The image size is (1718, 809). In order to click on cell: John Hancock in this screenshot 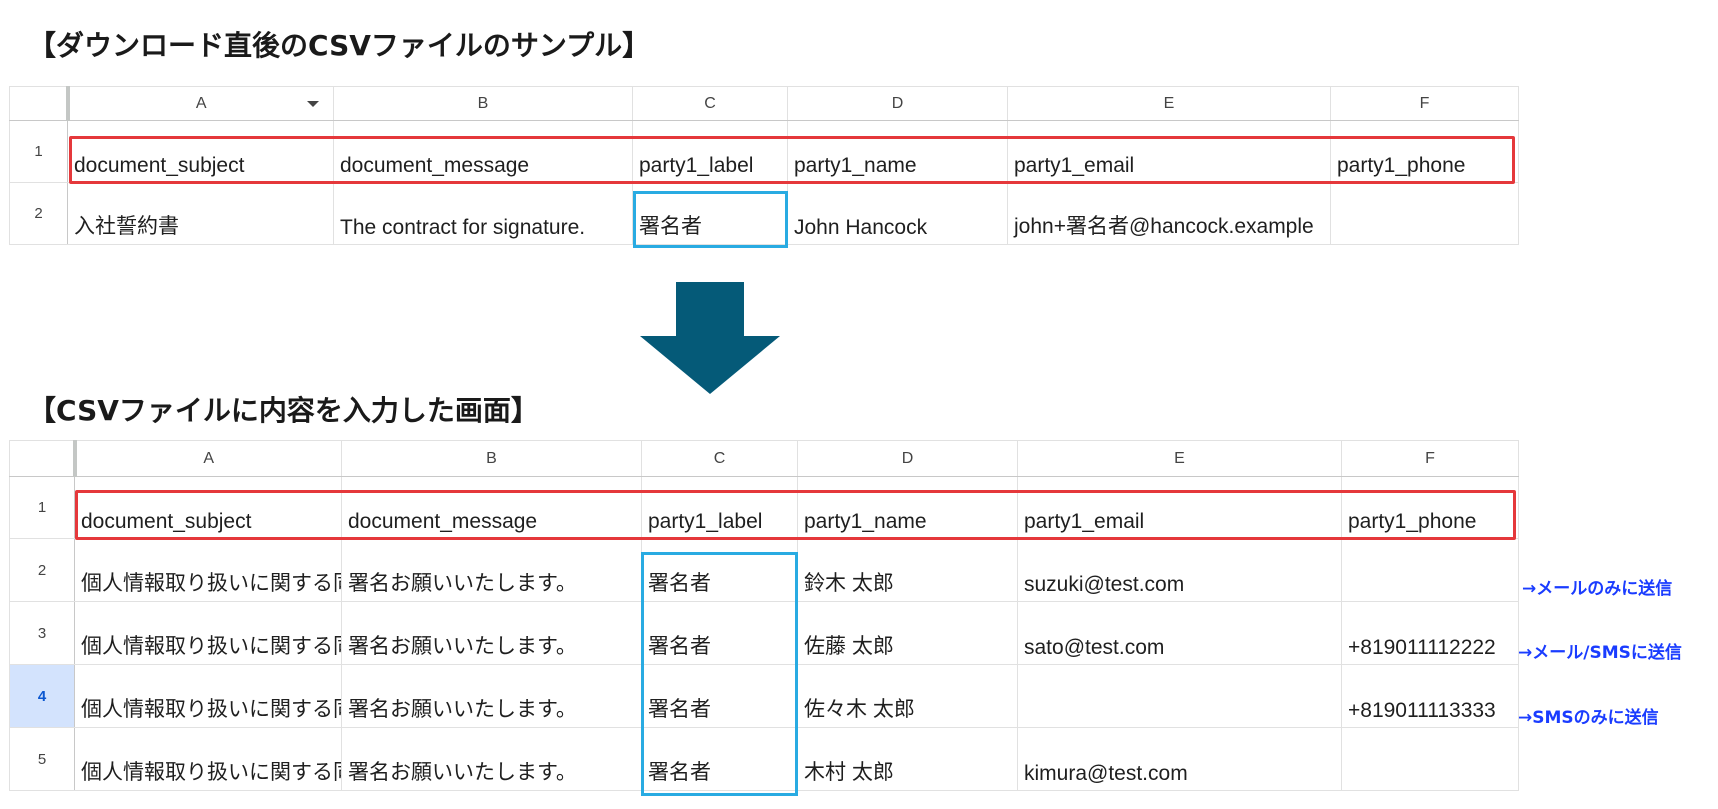, I will do `click(897, 213)`.